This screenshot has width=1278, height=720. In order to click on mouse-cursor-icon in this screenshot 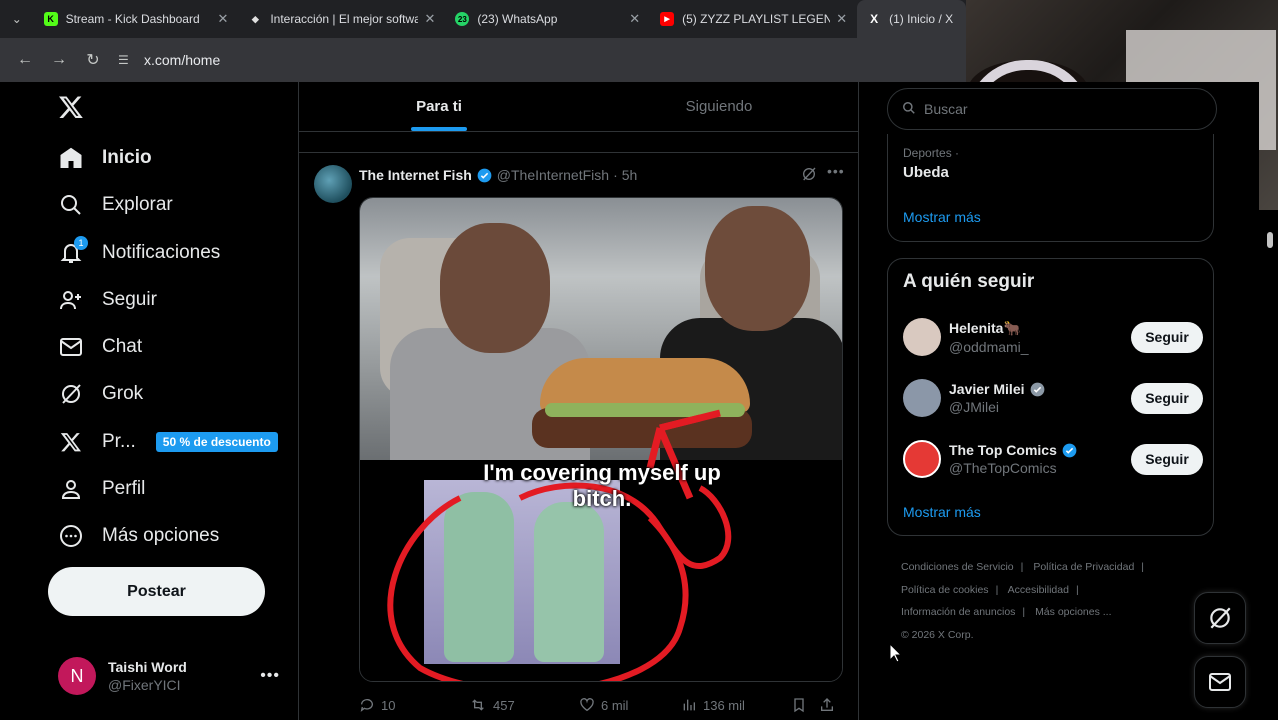, I will do `click(896, 653)`.